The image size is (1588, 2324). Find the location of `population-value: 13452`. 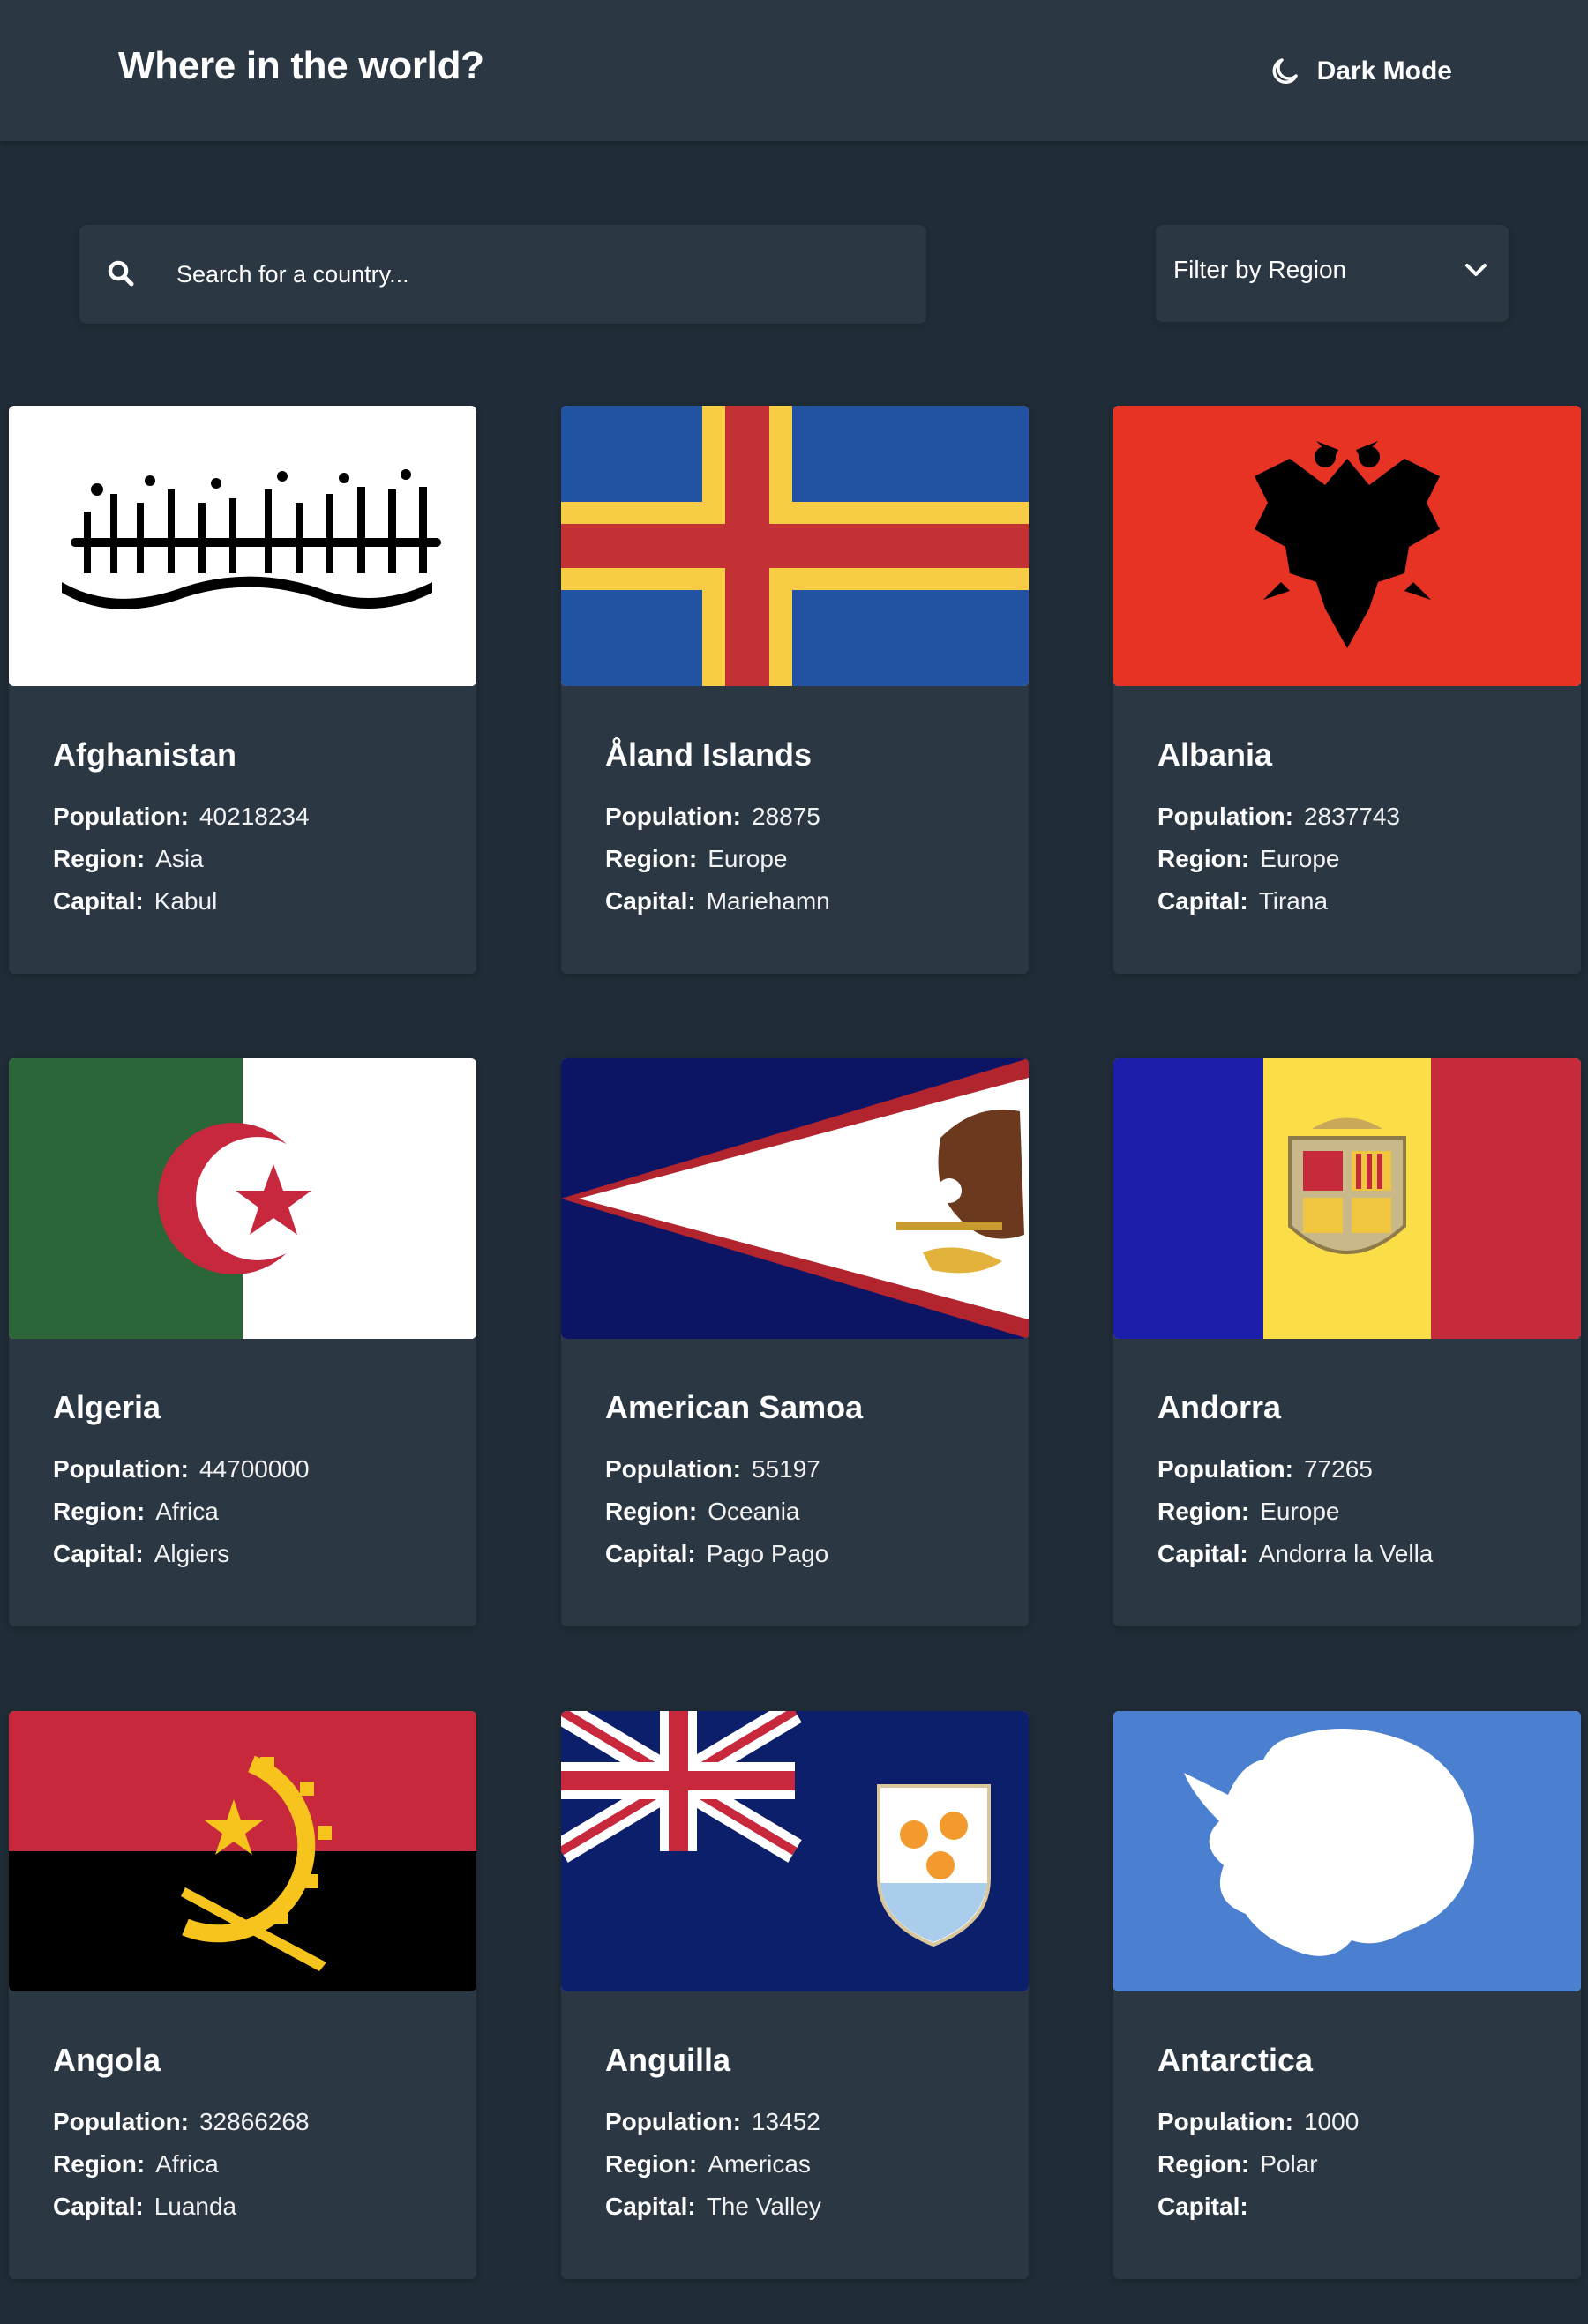

population-value: 13452 is located at coordinates (785, 2121).